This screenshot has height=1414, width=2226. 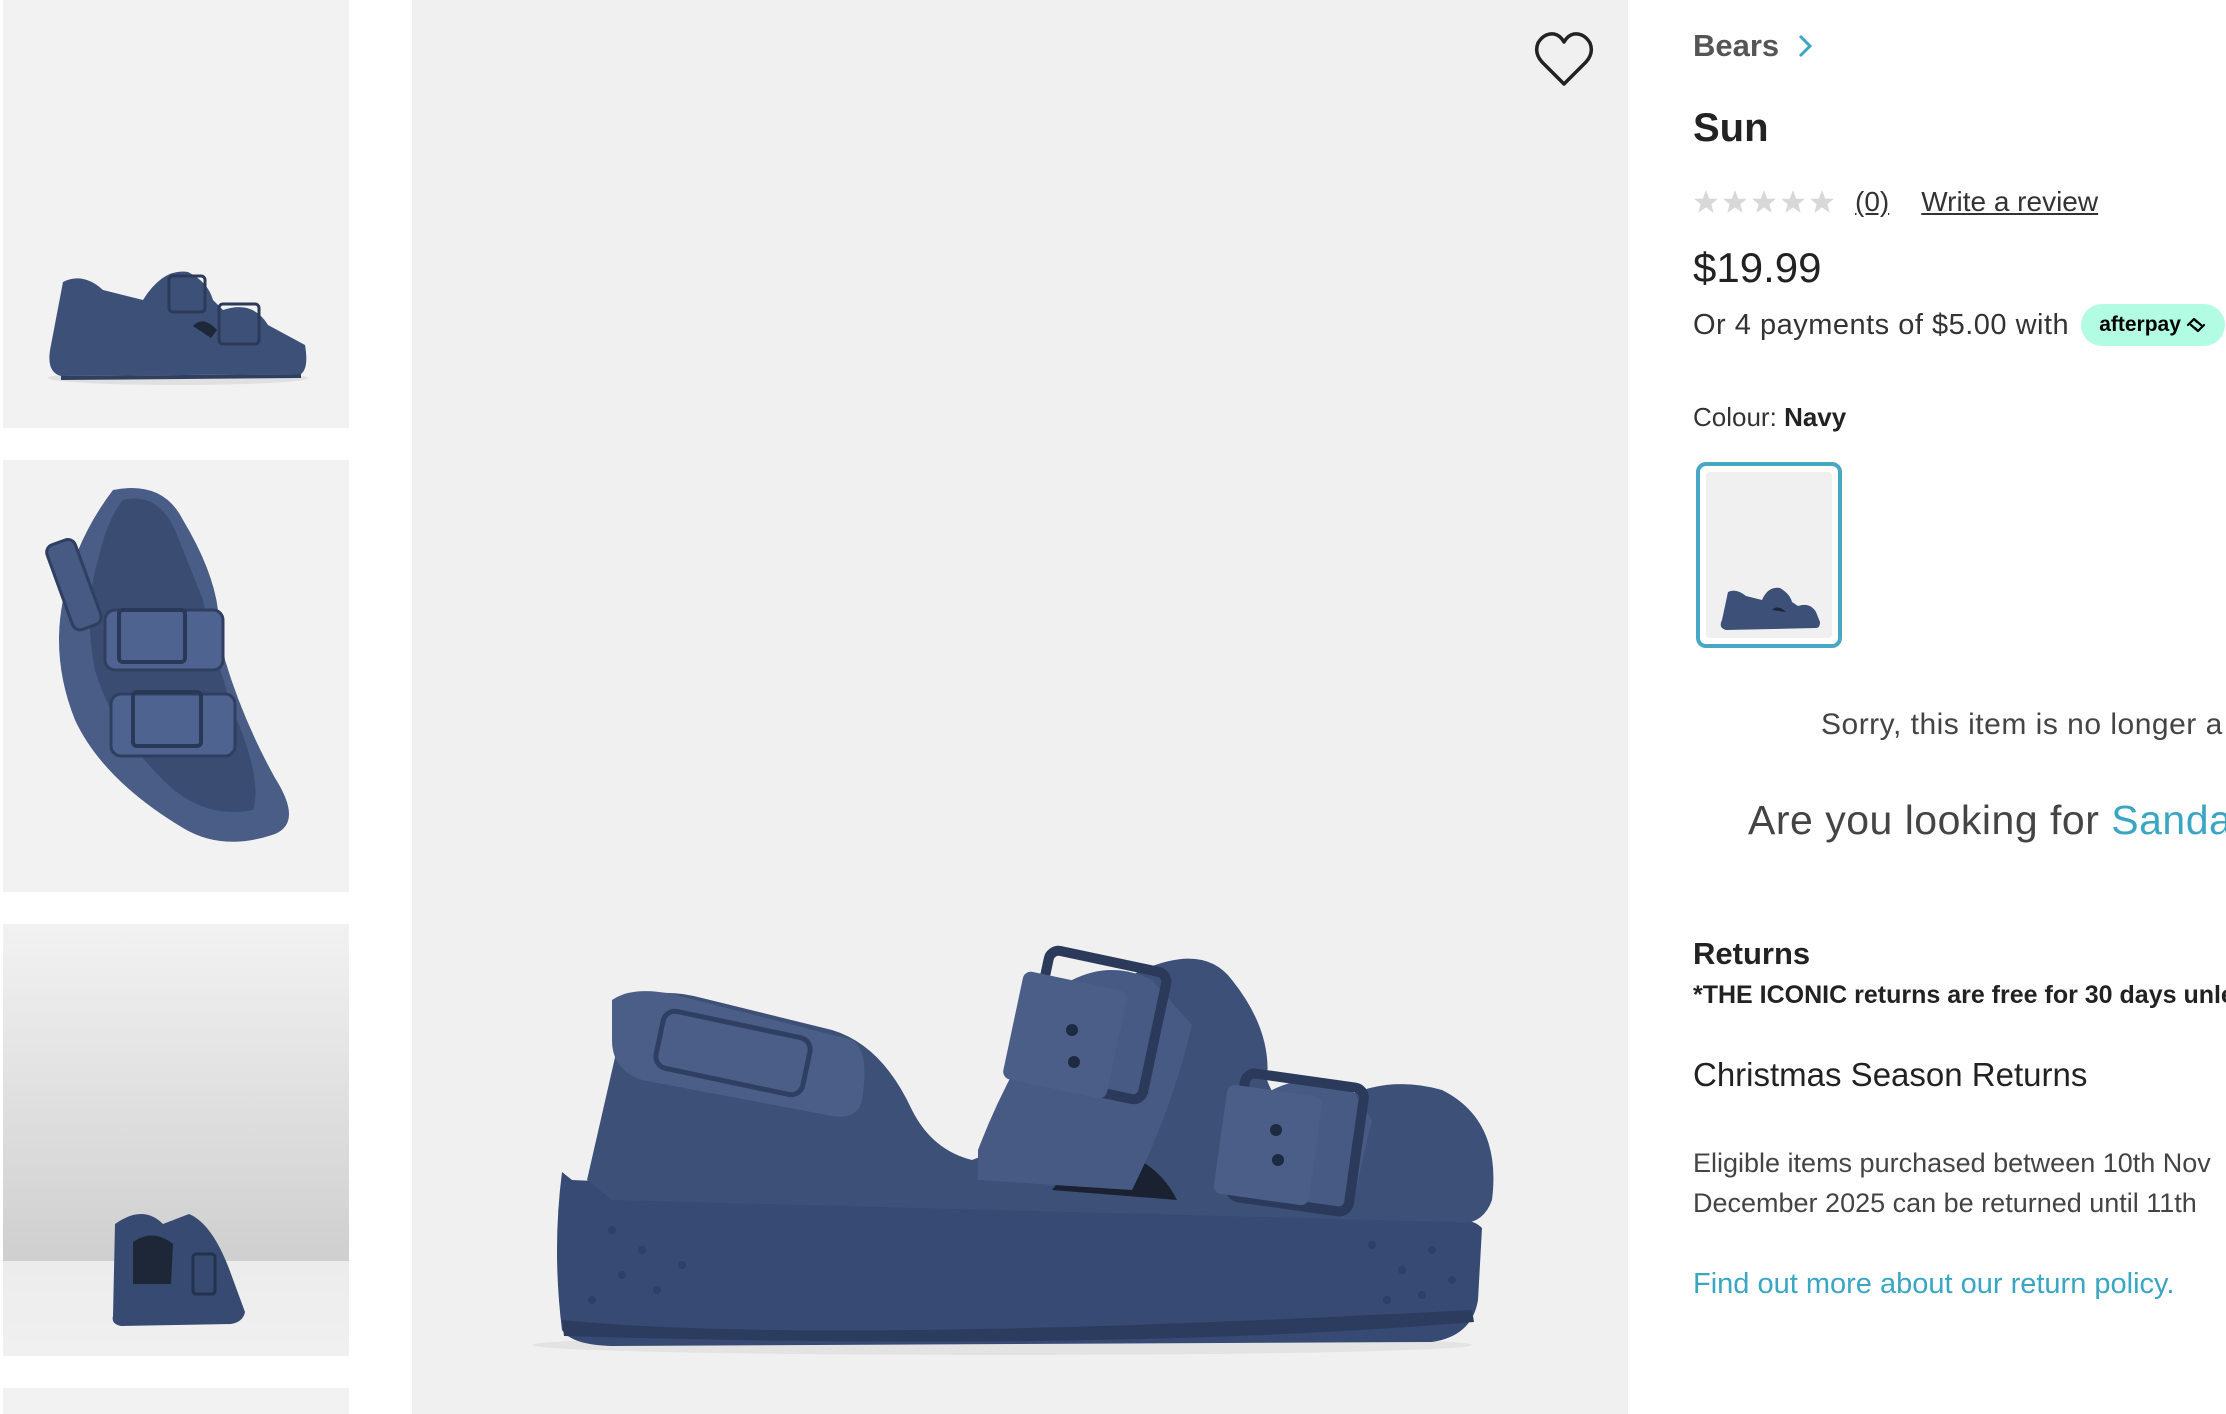 I want to click on write-review-link: Write a review, so click(x=2009, y=202).